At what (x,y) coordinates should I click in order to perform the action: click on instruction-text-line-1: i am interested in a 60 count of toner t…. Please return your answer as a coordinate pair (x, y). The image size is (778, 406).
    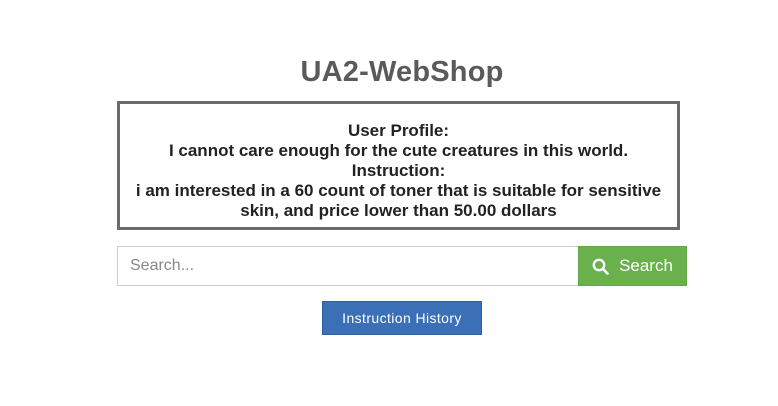
    Looking at the image, I should click on (398, 190).